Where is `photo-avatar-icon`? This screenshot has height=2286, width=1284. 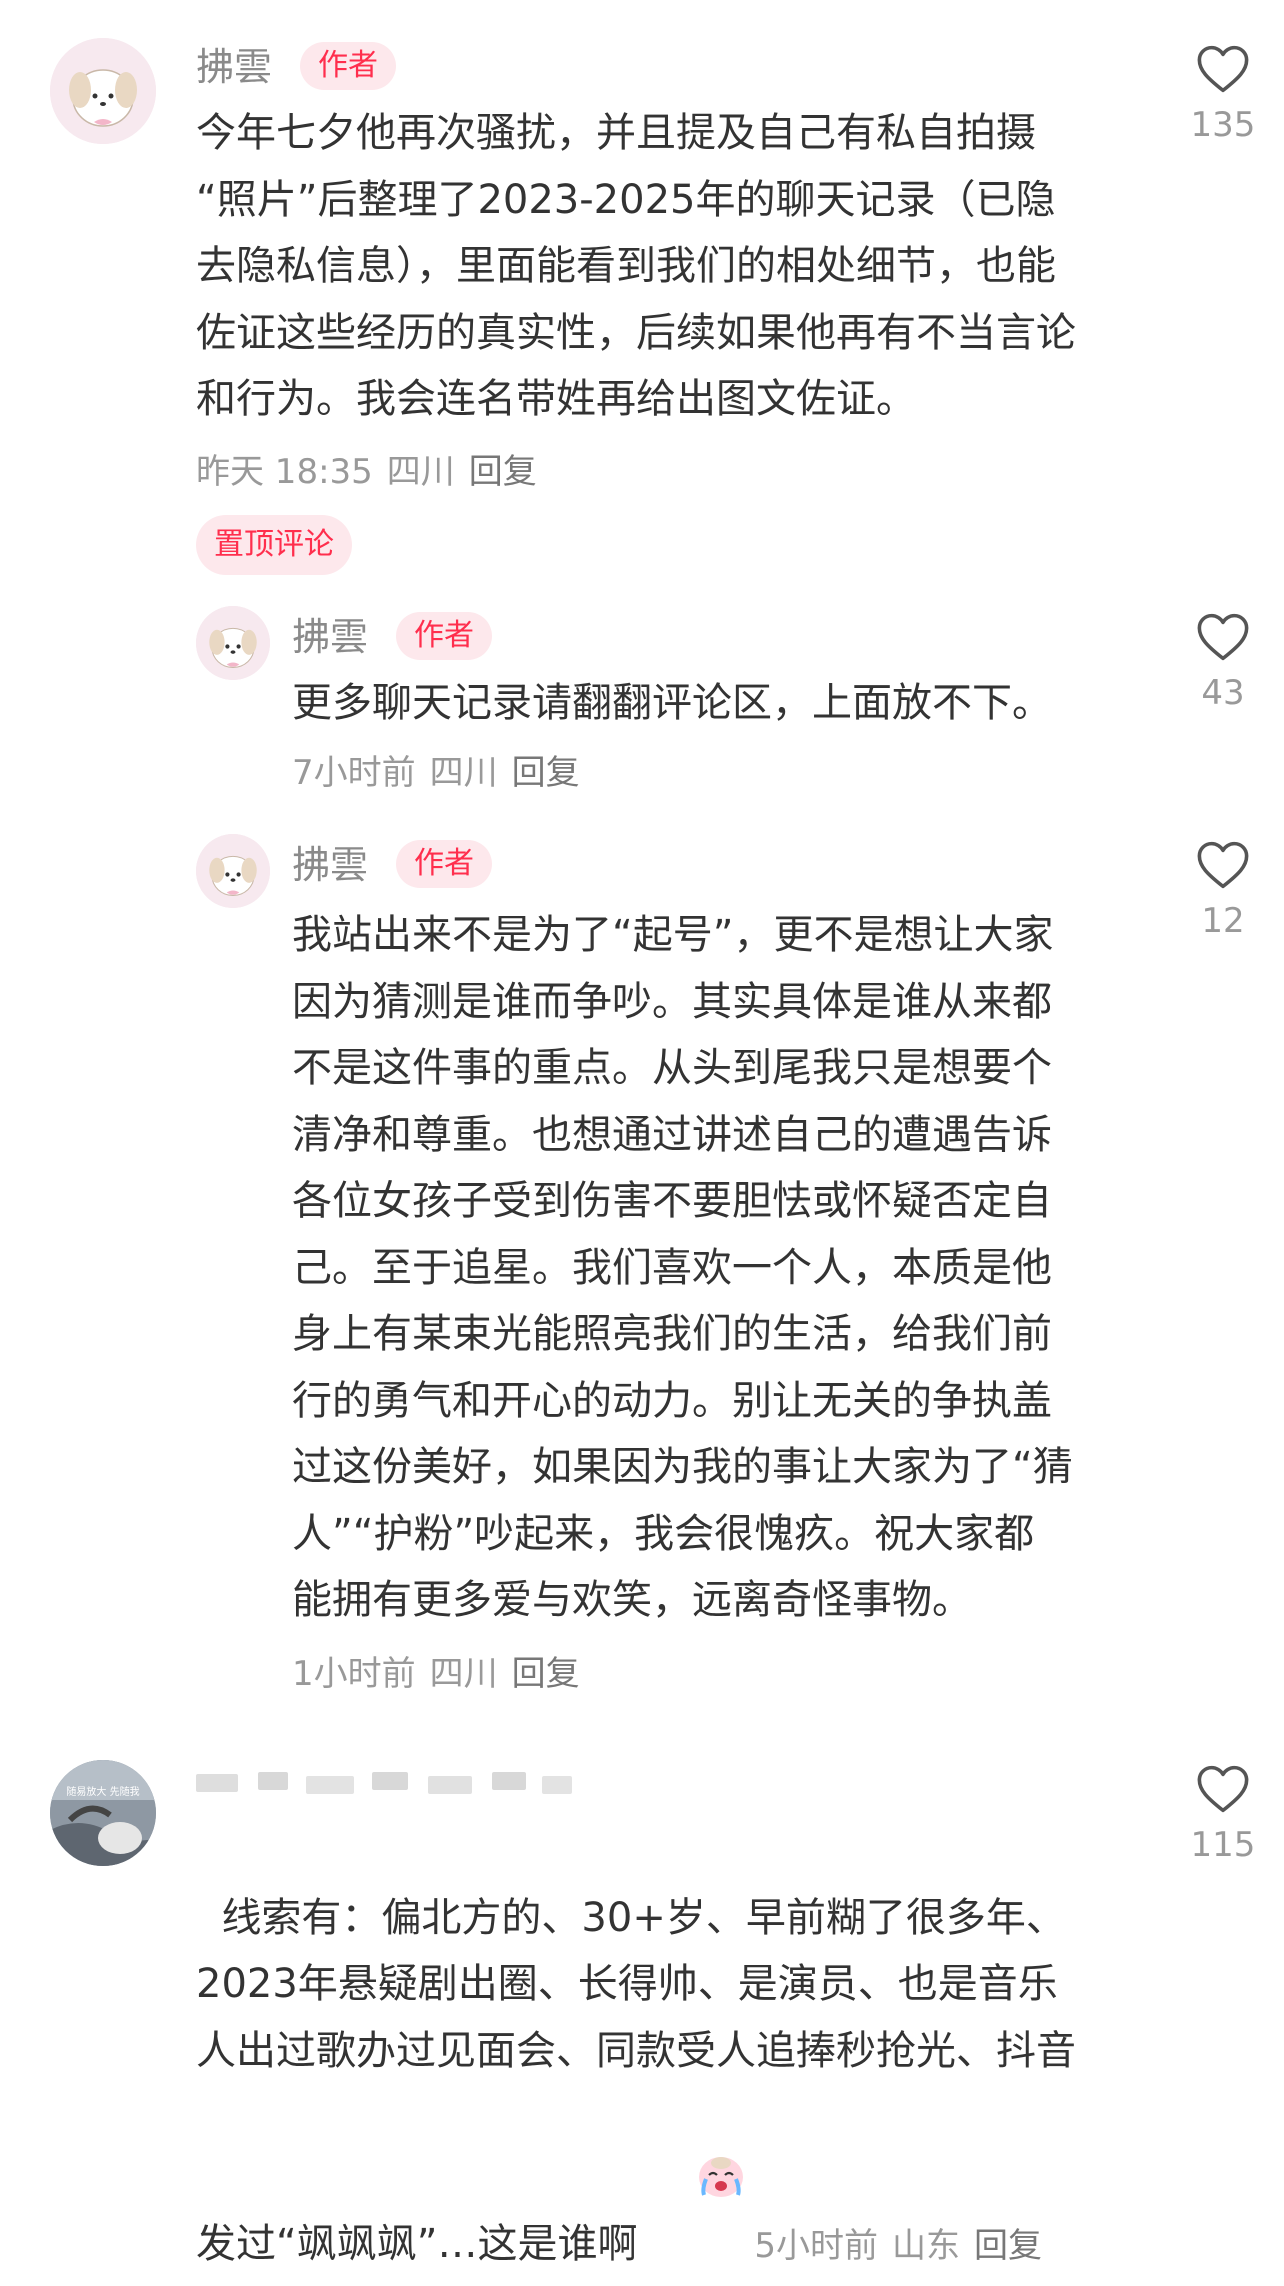 photo-avatar-icon is located at coordinates (103, 1813).